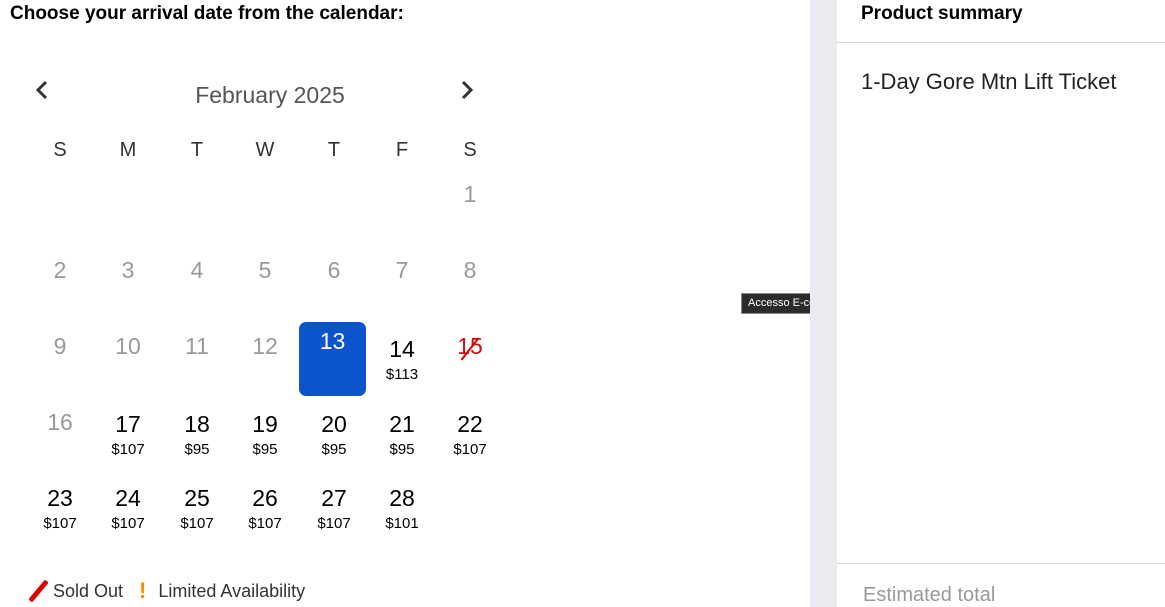 The width and height of the screenshot is (1165, 607). I want to click on day-number: 27, so click(334, 498).